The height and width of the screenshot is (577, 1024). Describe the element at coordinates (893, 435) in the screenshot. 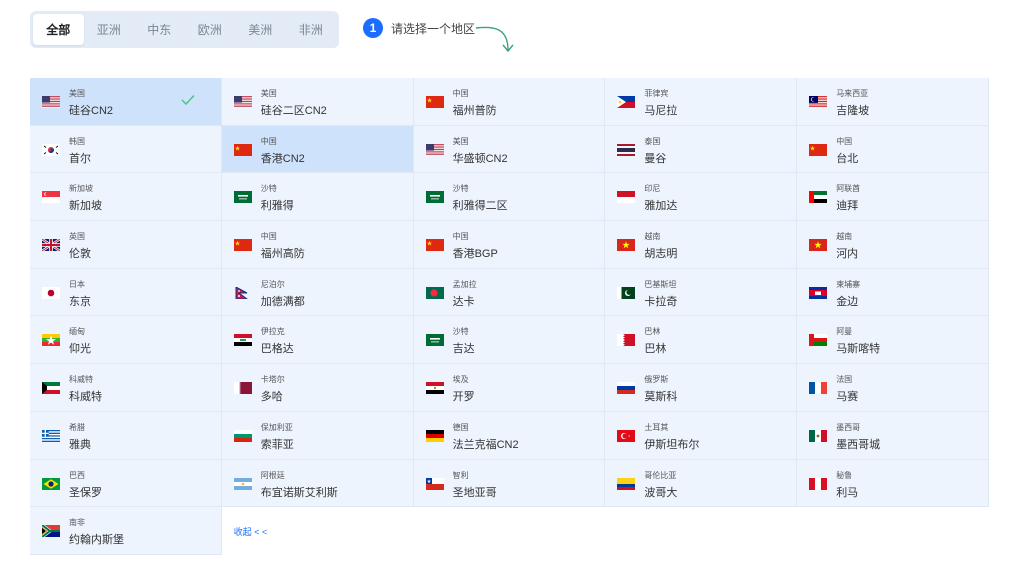

I see `region-option: 墨西哥 墨西哥城` at that location.